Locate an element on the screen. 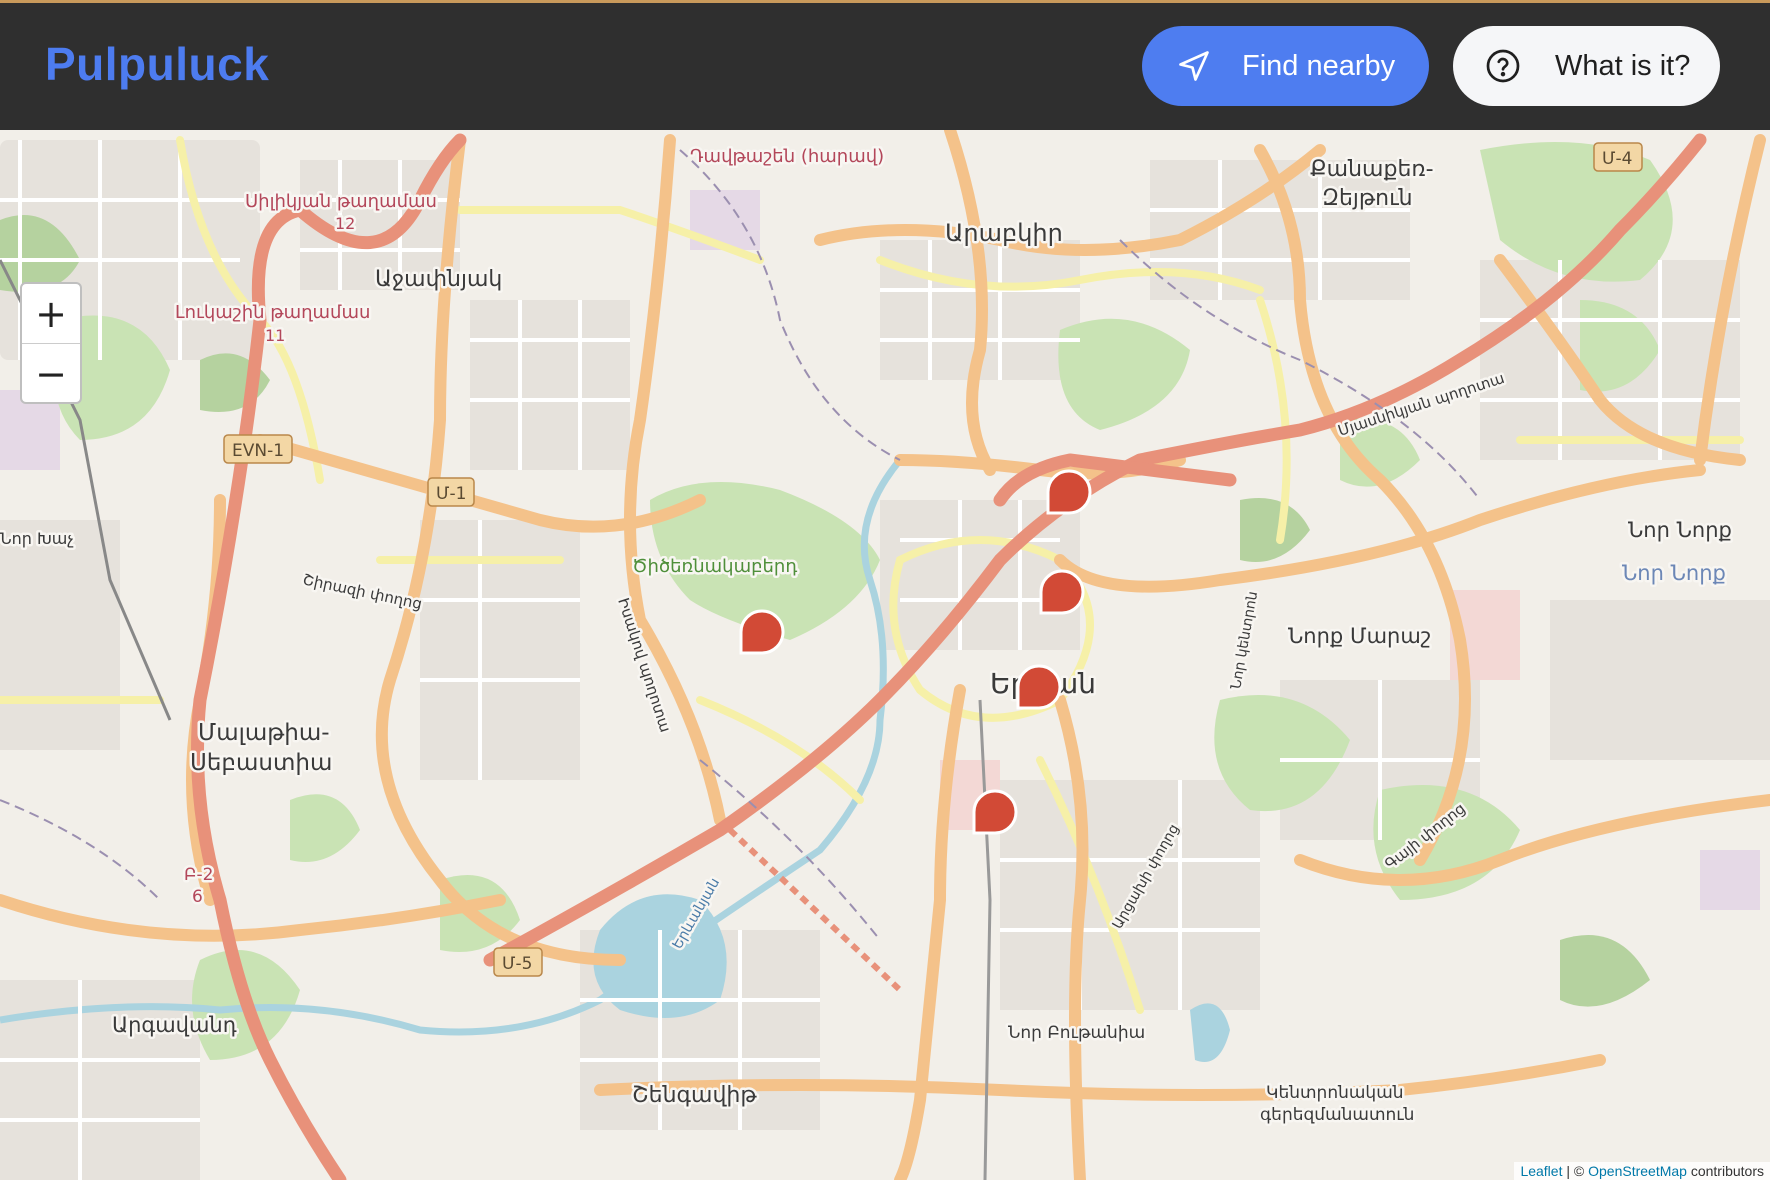  find-nearby-button: Find nearby is located at coordinates (1285, 66).